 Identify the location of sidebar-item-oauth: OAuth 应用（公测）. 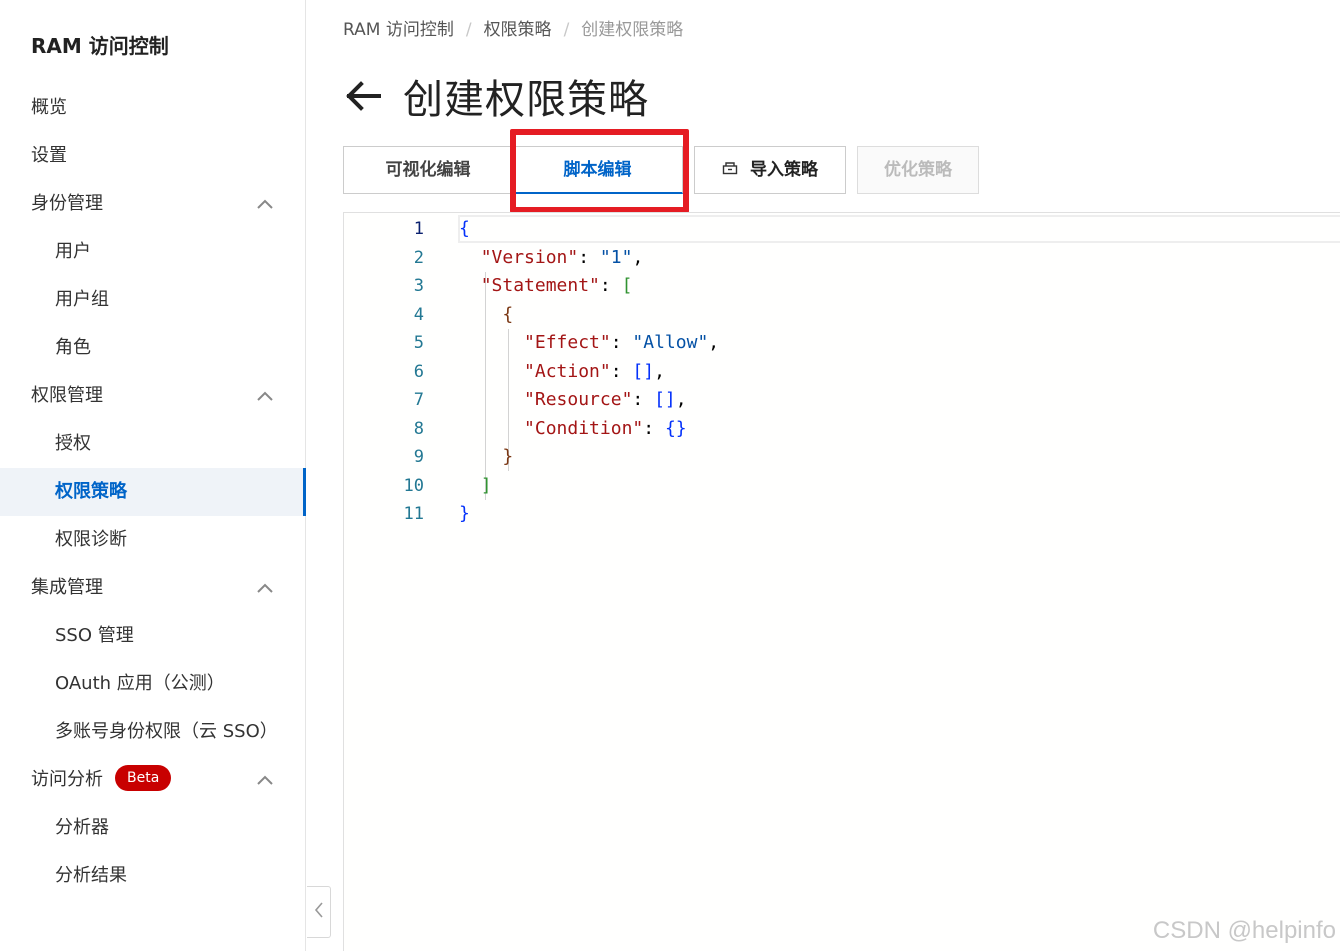
(153, 684).